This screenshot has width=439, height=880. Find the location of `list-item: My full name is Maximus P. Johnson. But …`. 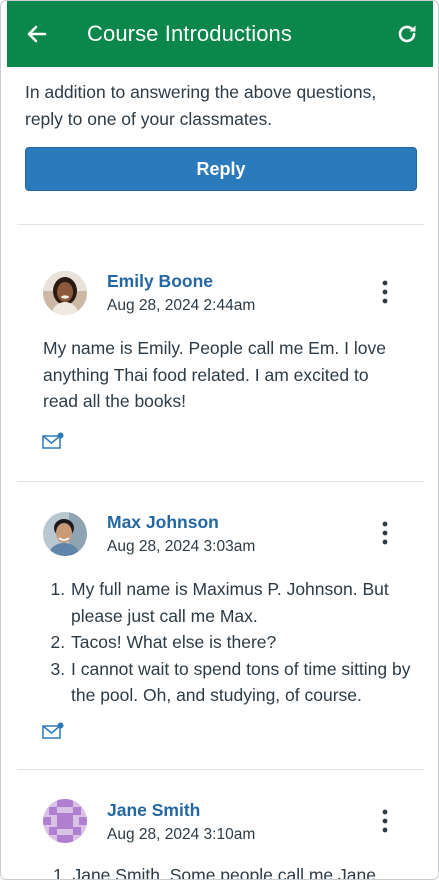

list-item: My full name is Maximus P. Johnson. But … is located at coordinates (242, 602).